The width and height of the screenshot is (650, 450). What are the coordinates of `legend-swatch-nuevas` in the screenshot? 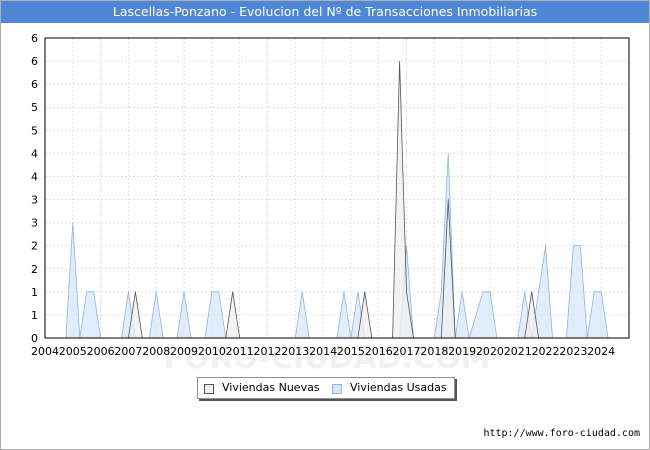 It's located at (209, 389).